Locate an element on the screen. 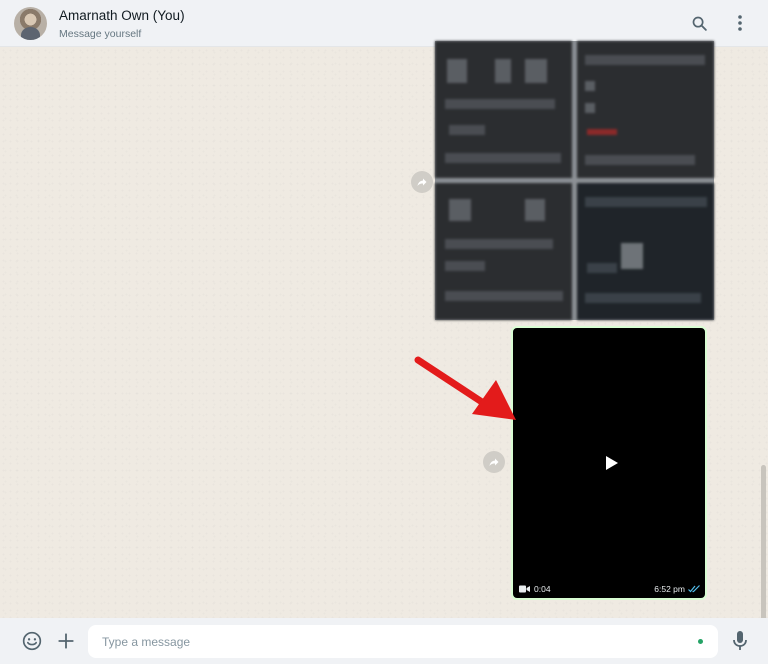 Image resolution: width=768 pixels, height=664 pixels. message-input is located at coordinates (403, 641).